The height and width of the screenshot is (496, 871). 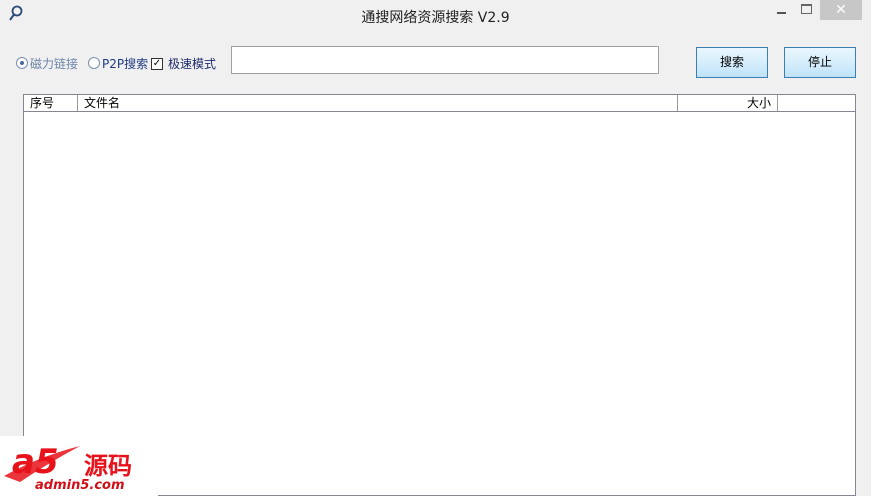 I want to click on logo-text: 源码, so click(x=108, y=466).